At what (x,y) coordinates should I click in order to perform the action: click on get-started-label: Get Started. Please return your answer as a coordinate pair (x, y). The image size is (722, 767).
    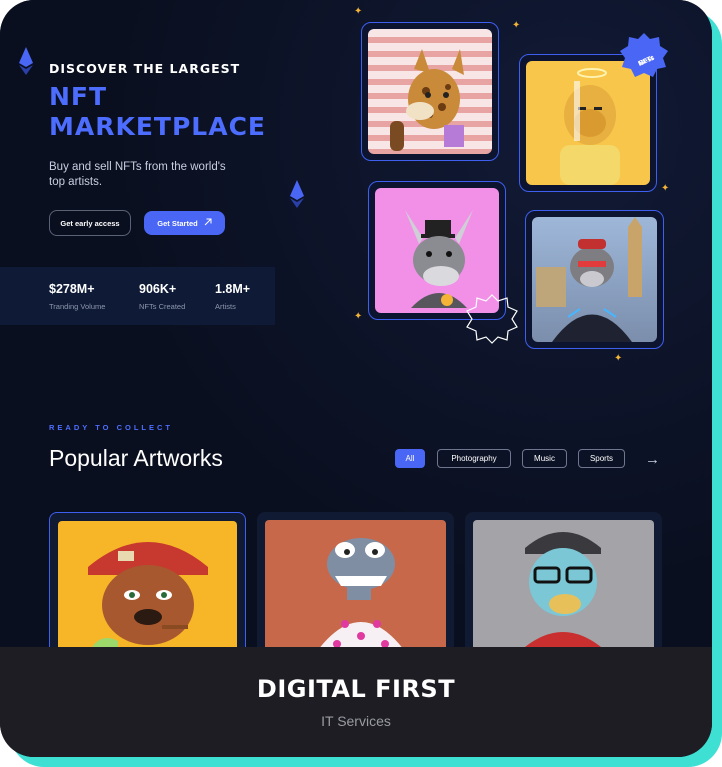
    Looking at the image, I should click on (177, 223).